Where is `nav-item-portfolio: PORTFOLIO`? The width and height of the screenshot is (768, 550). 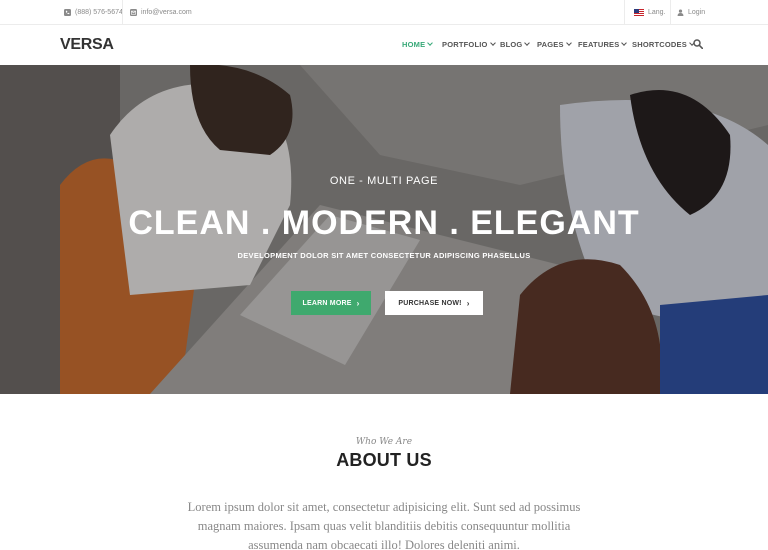
nav-item-portfolio: PORTFOLIO is located at coordinates (469, 44).